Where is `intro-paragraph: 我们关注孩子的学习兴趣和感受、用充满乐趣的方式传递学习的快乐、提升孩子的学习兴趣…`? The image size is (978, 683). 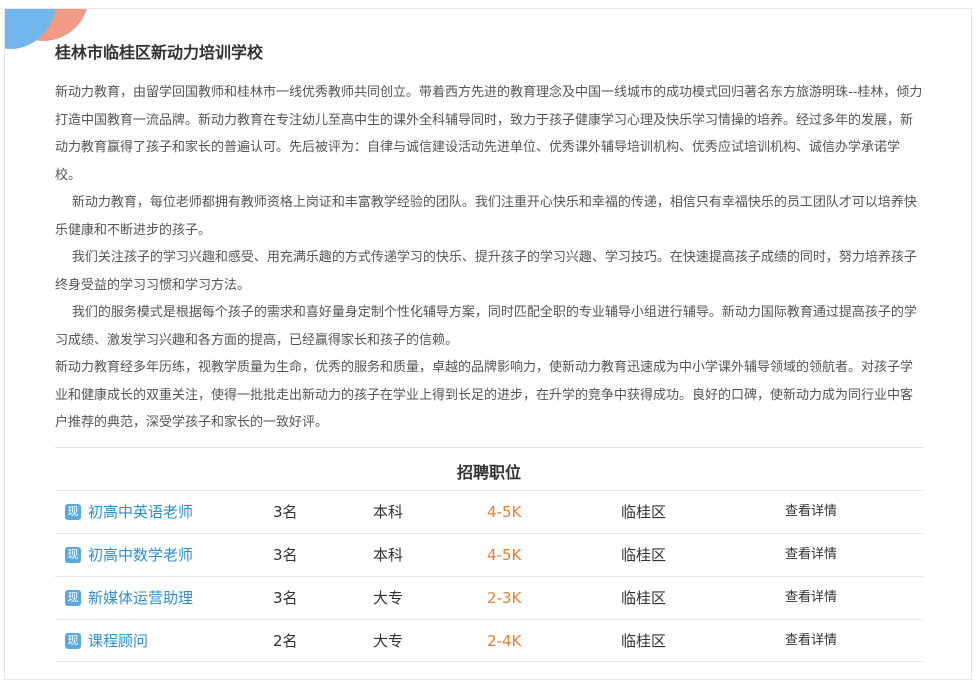 intro-paragraph: 我们关注孩子的学习兴趣和感受、用充满乐趣的方式传递学习的快乐、提升孩子的学习兴趣… is located at coordinates (486, 271).